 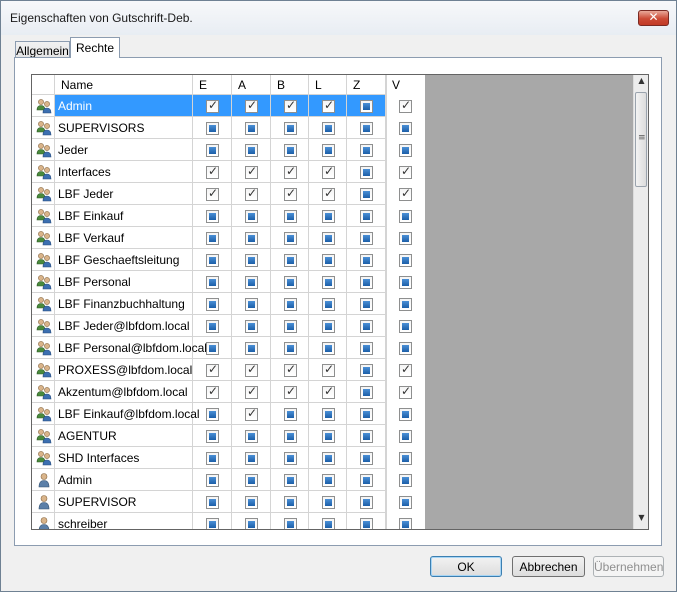 What do you see at coordinates (228, 106) in the screenshot?
I see `table-row: Admin` at bounding box center [228, 106].